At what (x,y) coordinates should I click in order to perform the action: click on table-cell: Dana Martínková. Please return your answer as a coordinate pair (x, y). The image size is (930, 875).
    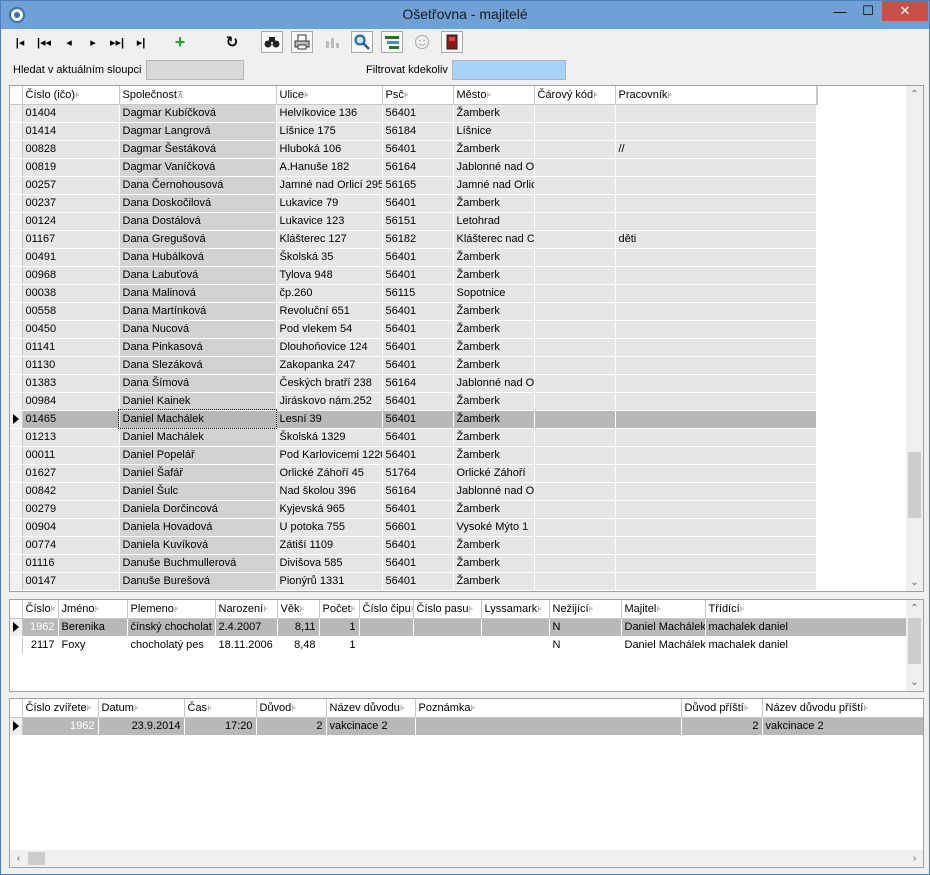
    Looking at the image, I should click on (198, 311).